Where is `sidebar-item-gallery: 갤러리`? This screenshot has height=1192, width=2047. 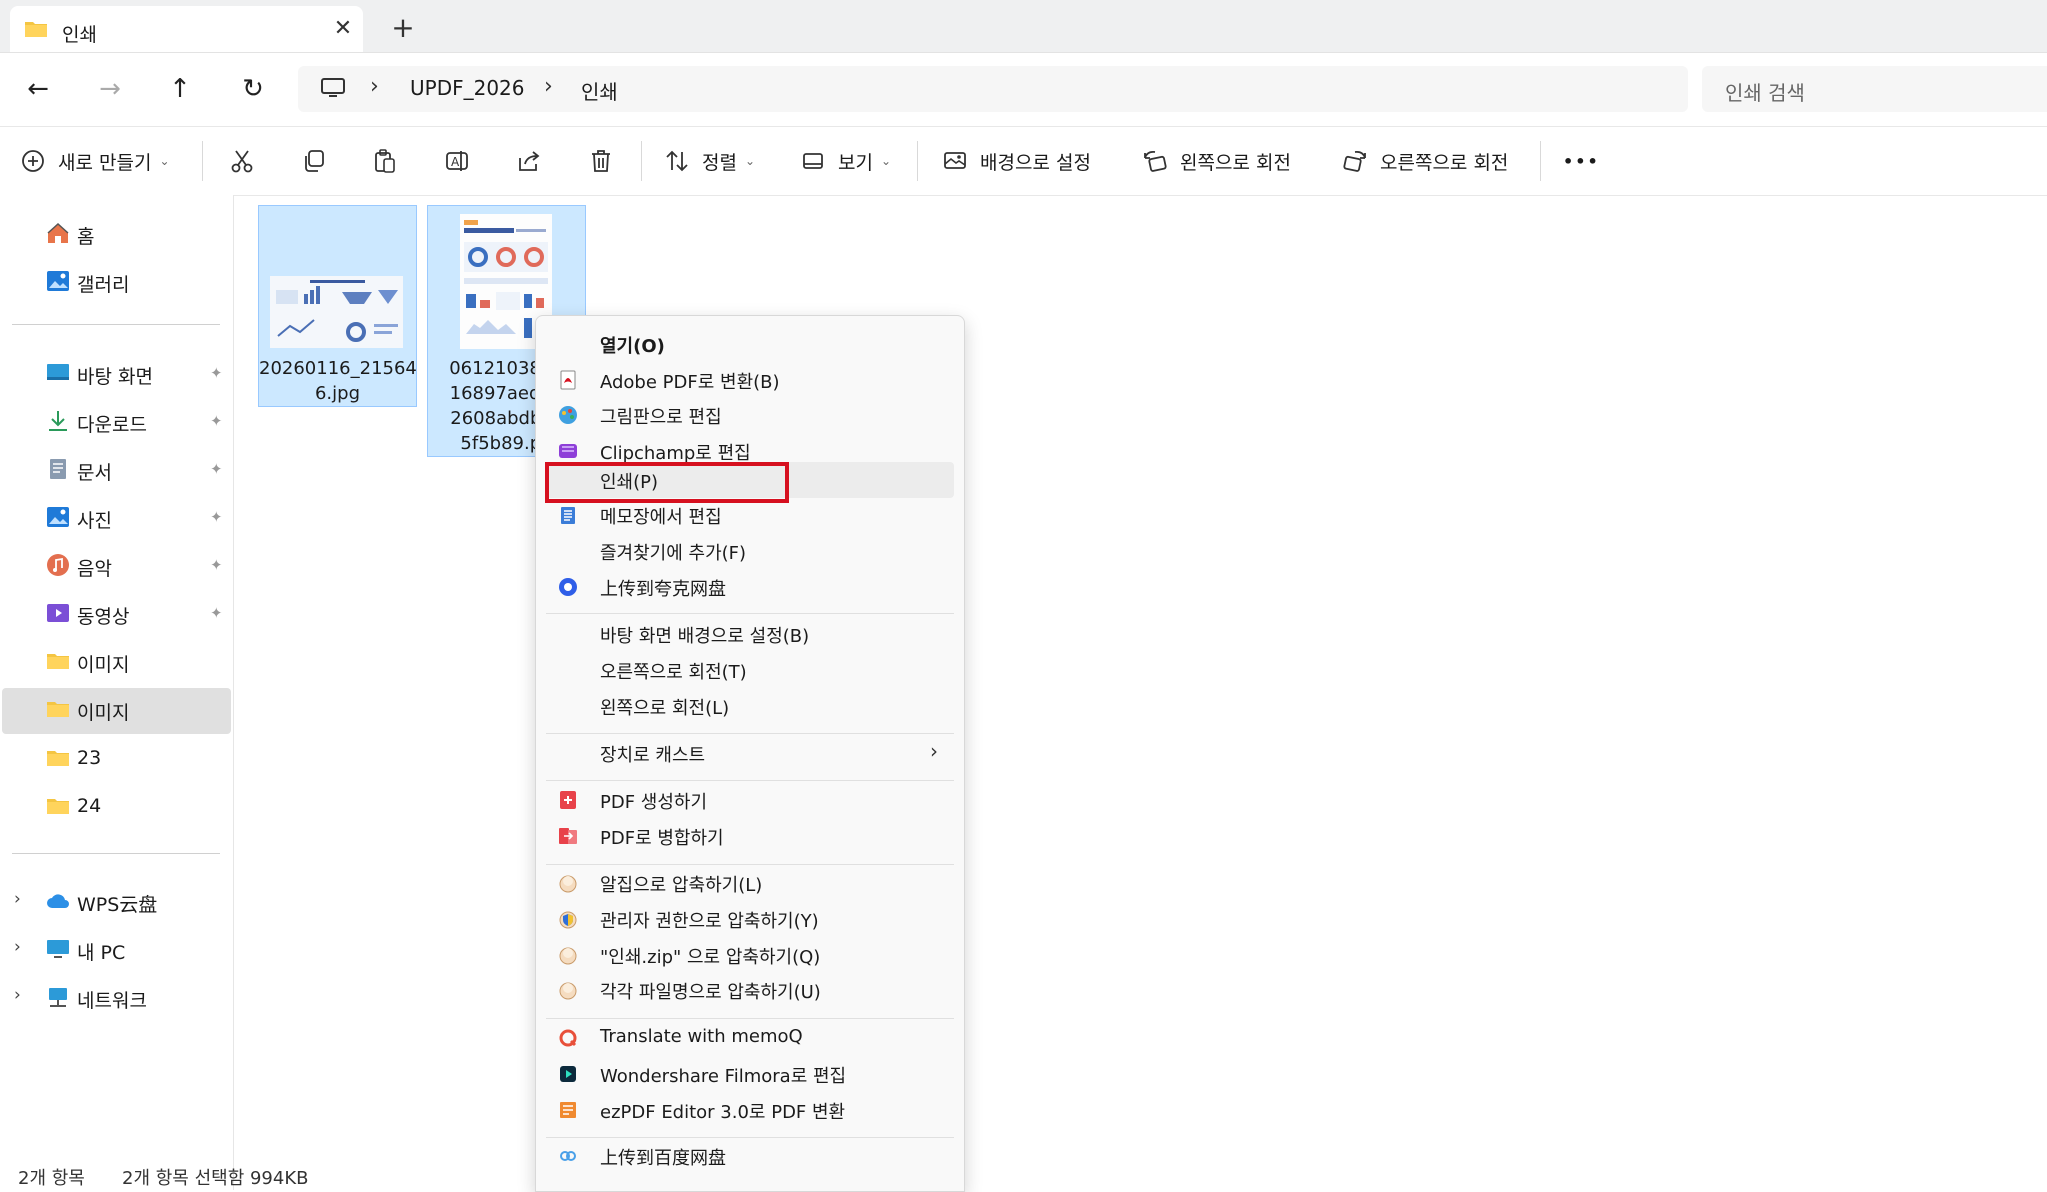
sidebar-item-gallery: 갤러리 is located at coordinates (116, 281).